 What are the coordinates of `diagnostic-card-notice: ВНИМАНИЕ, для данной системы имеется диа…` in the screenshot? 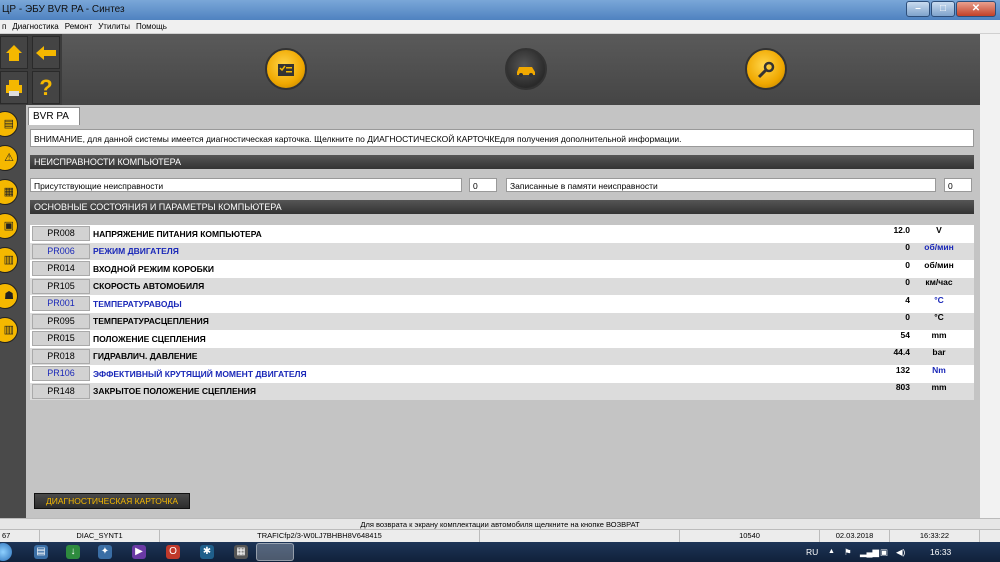 It's located at (502, 138).